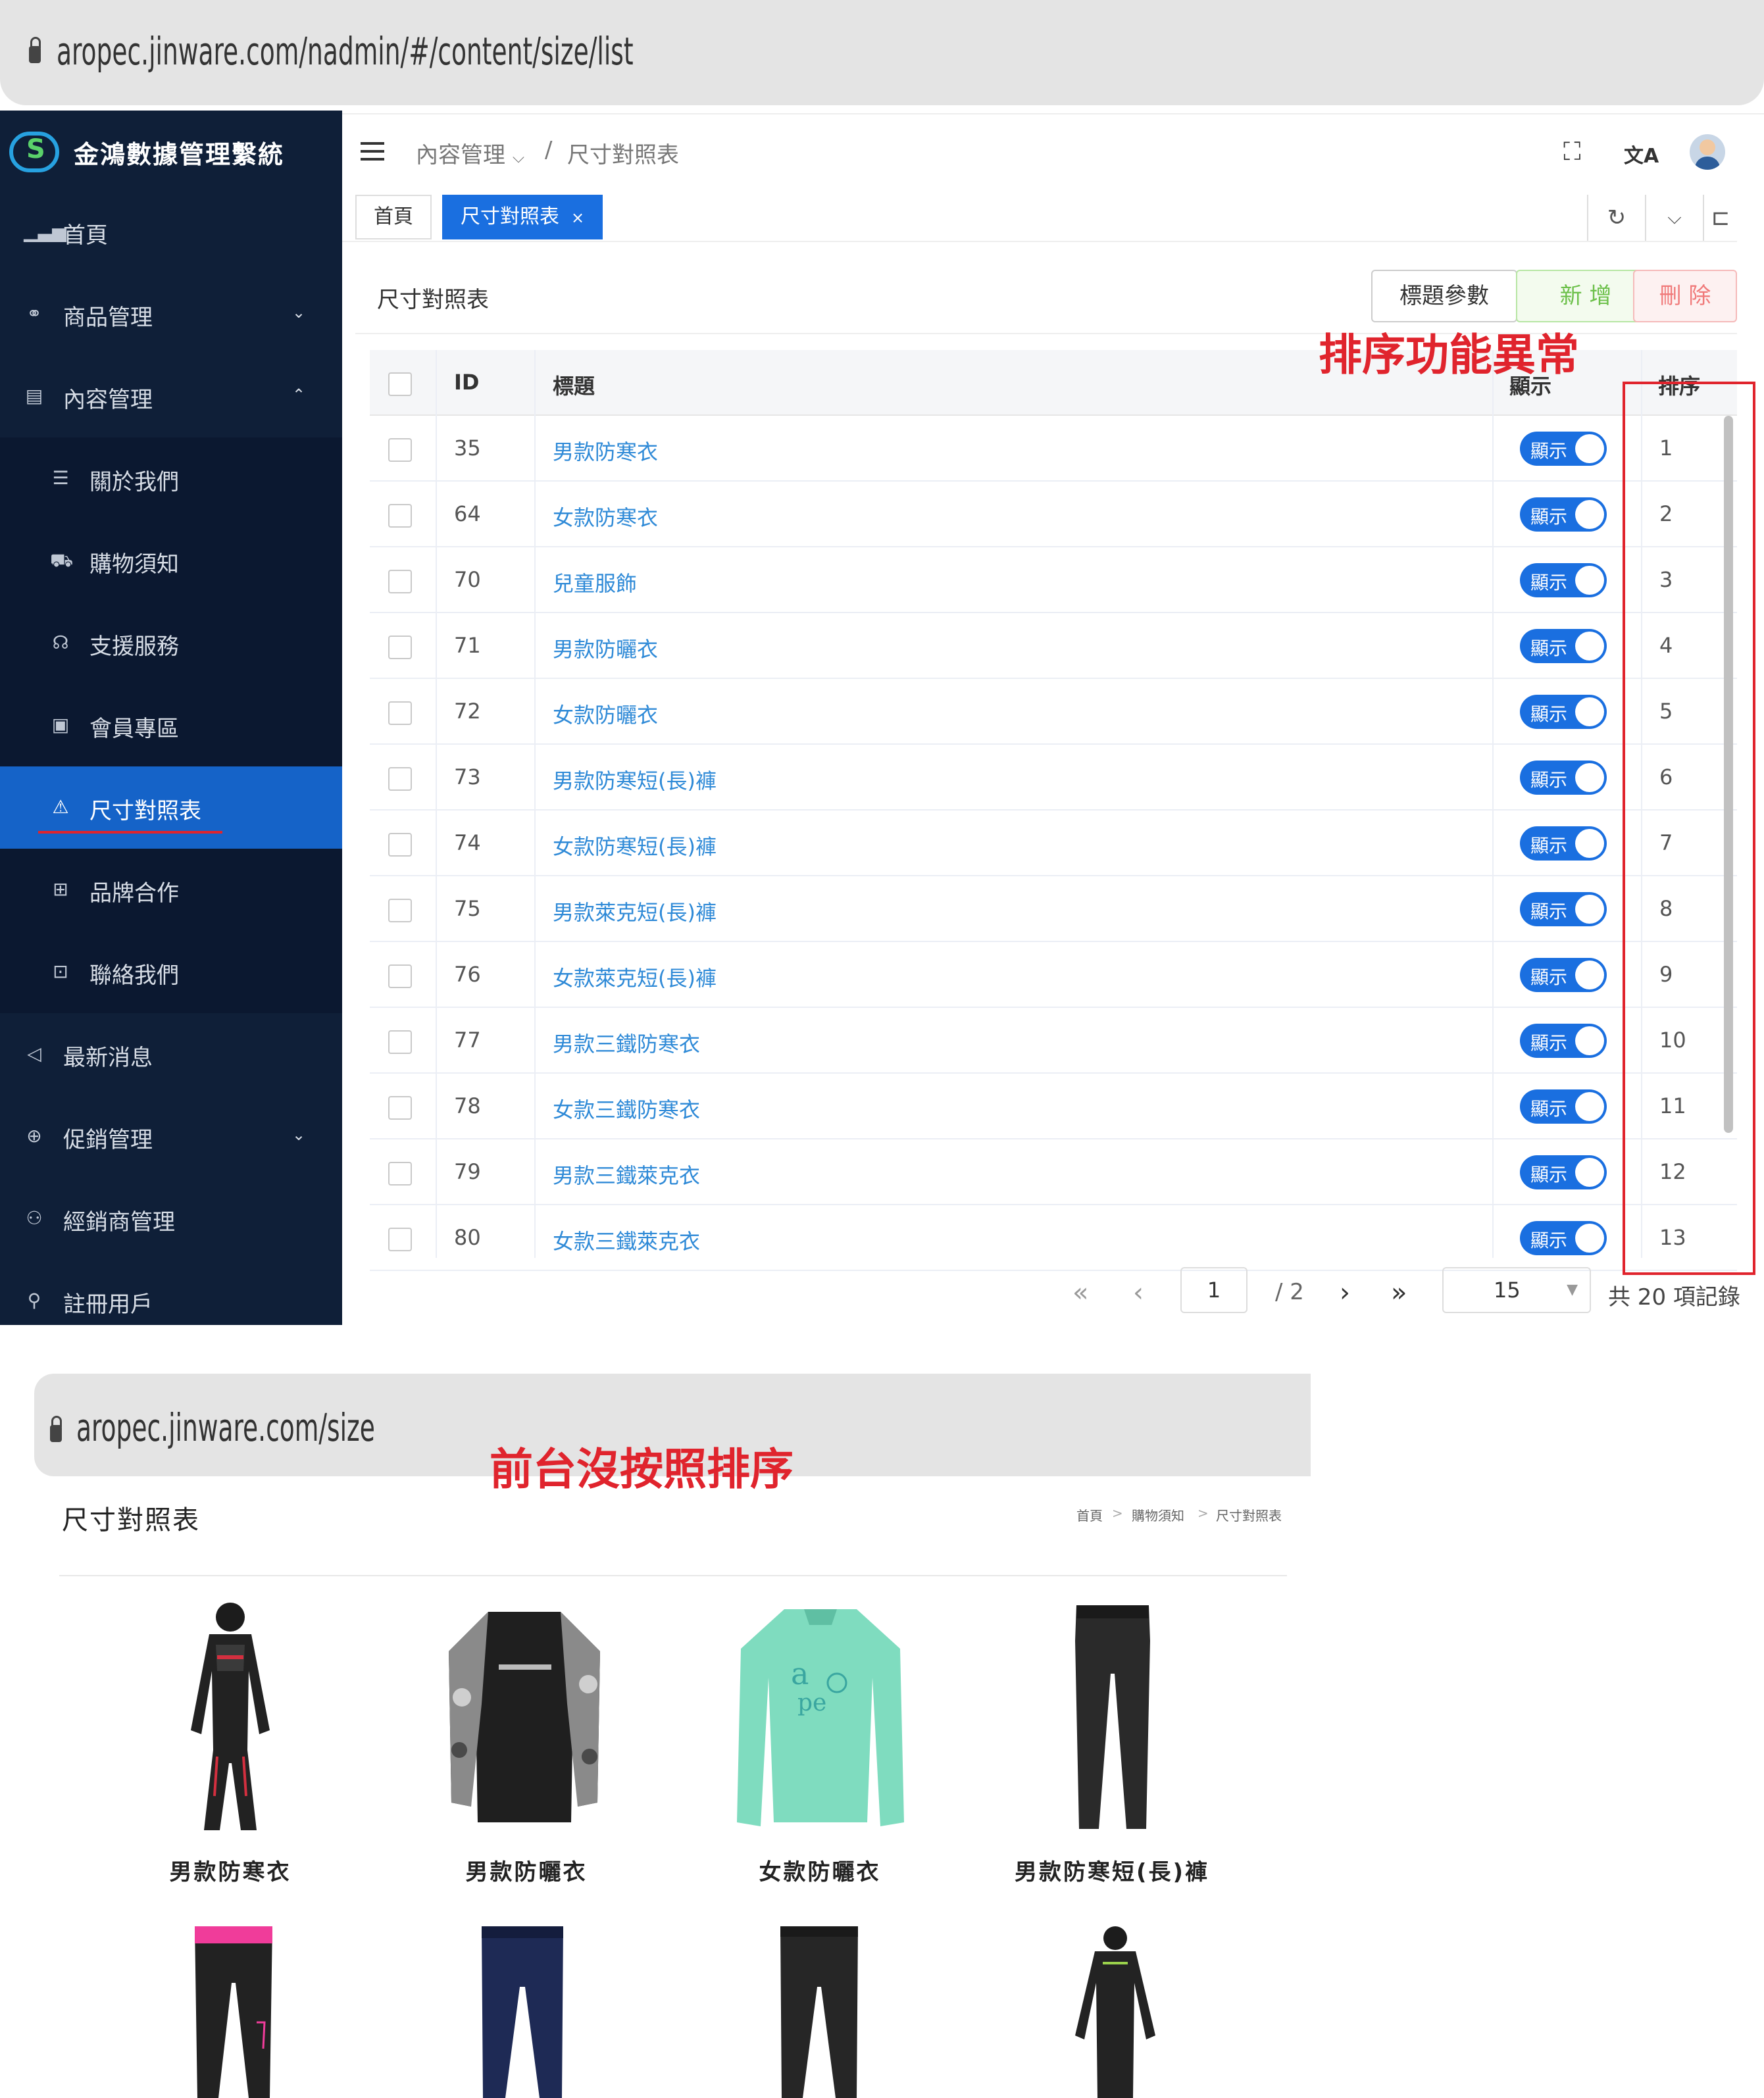  What do you see at coordinates (524, 1717) in the screenshot?
I see `product-image-mens-rashguard` at bounding box center [524, 1717].